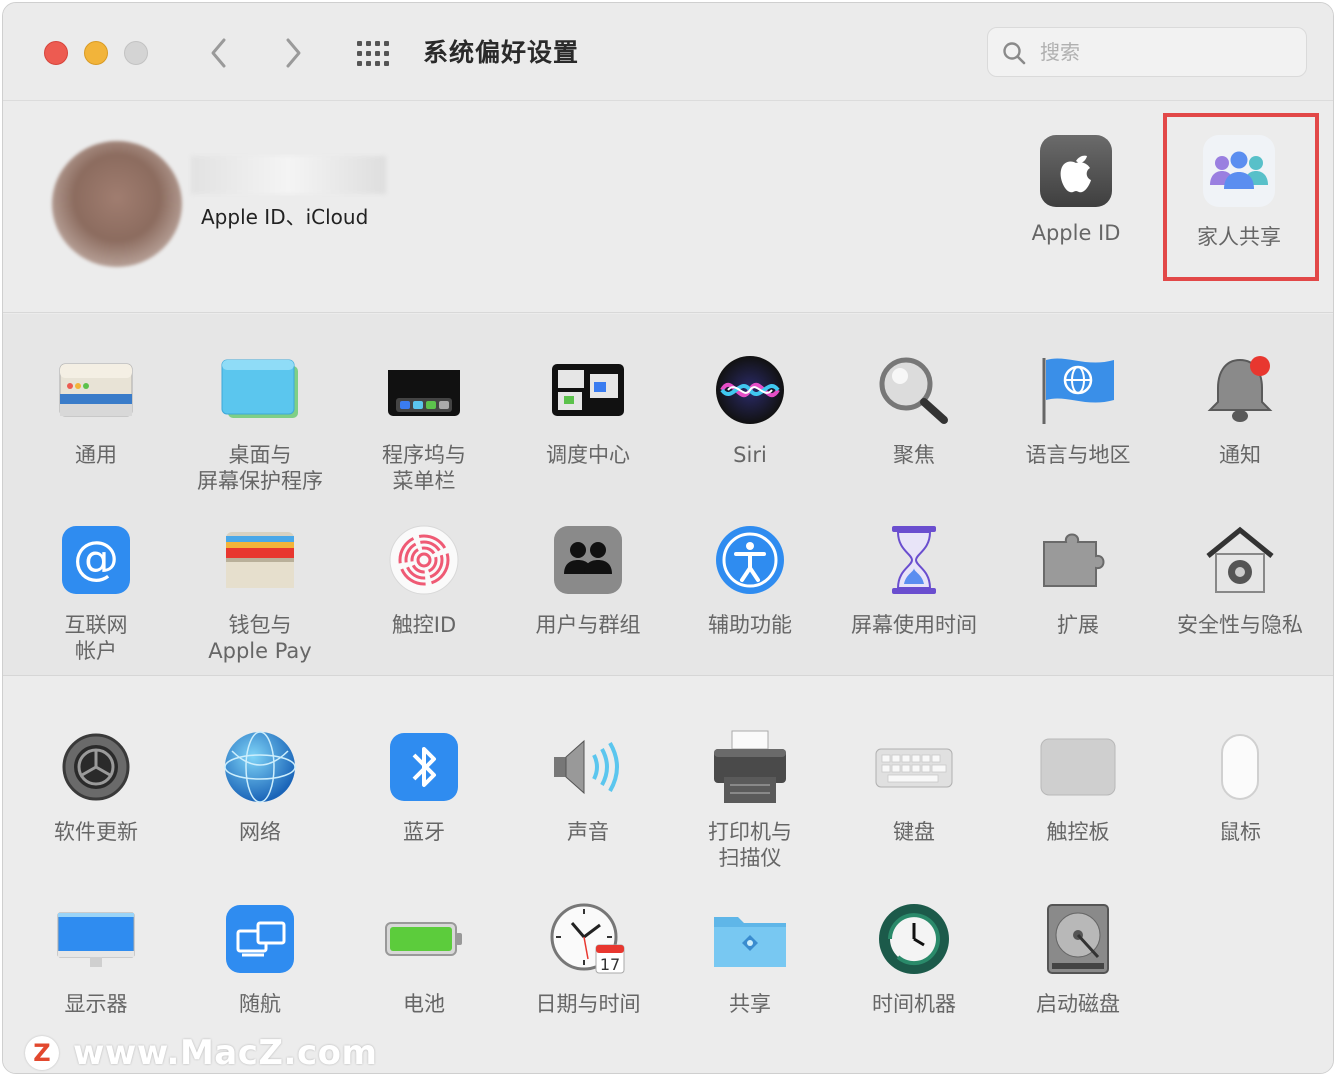  I want to click on pref-accessibility: 辅助功能, so click(750, 580).